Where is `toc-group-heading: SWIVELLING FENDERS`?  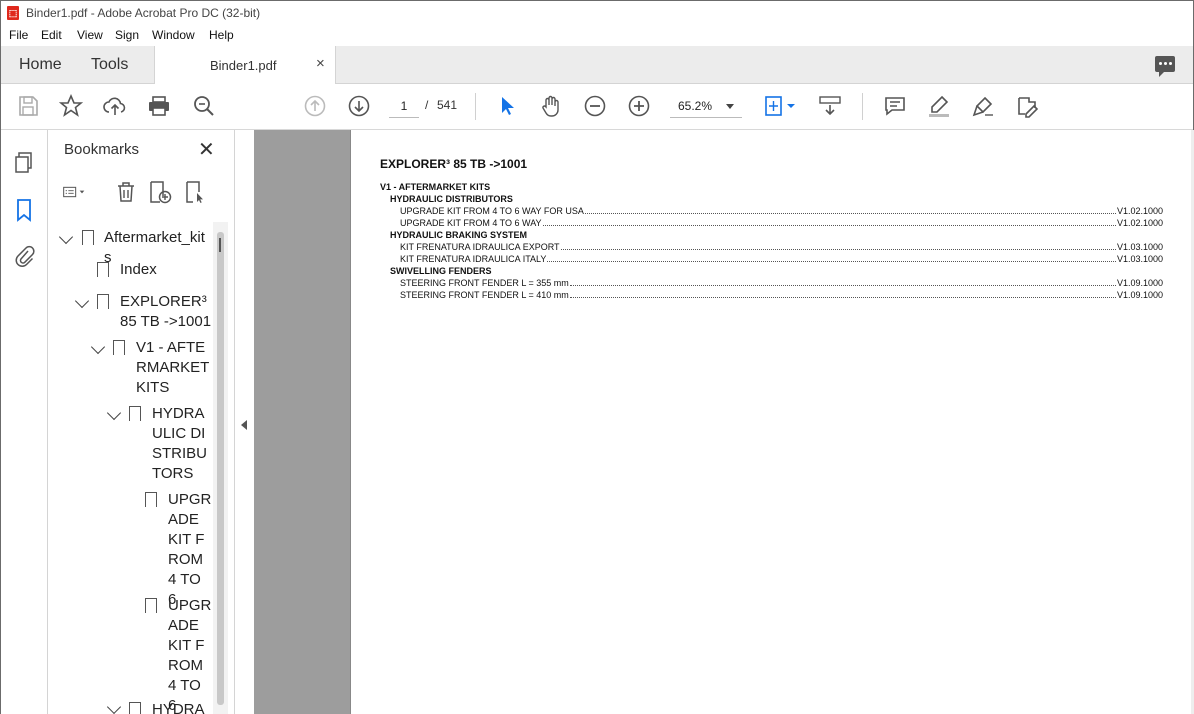 toc-group-heading: SWIVELLING FENDERS is located at coordinates (441, 271).